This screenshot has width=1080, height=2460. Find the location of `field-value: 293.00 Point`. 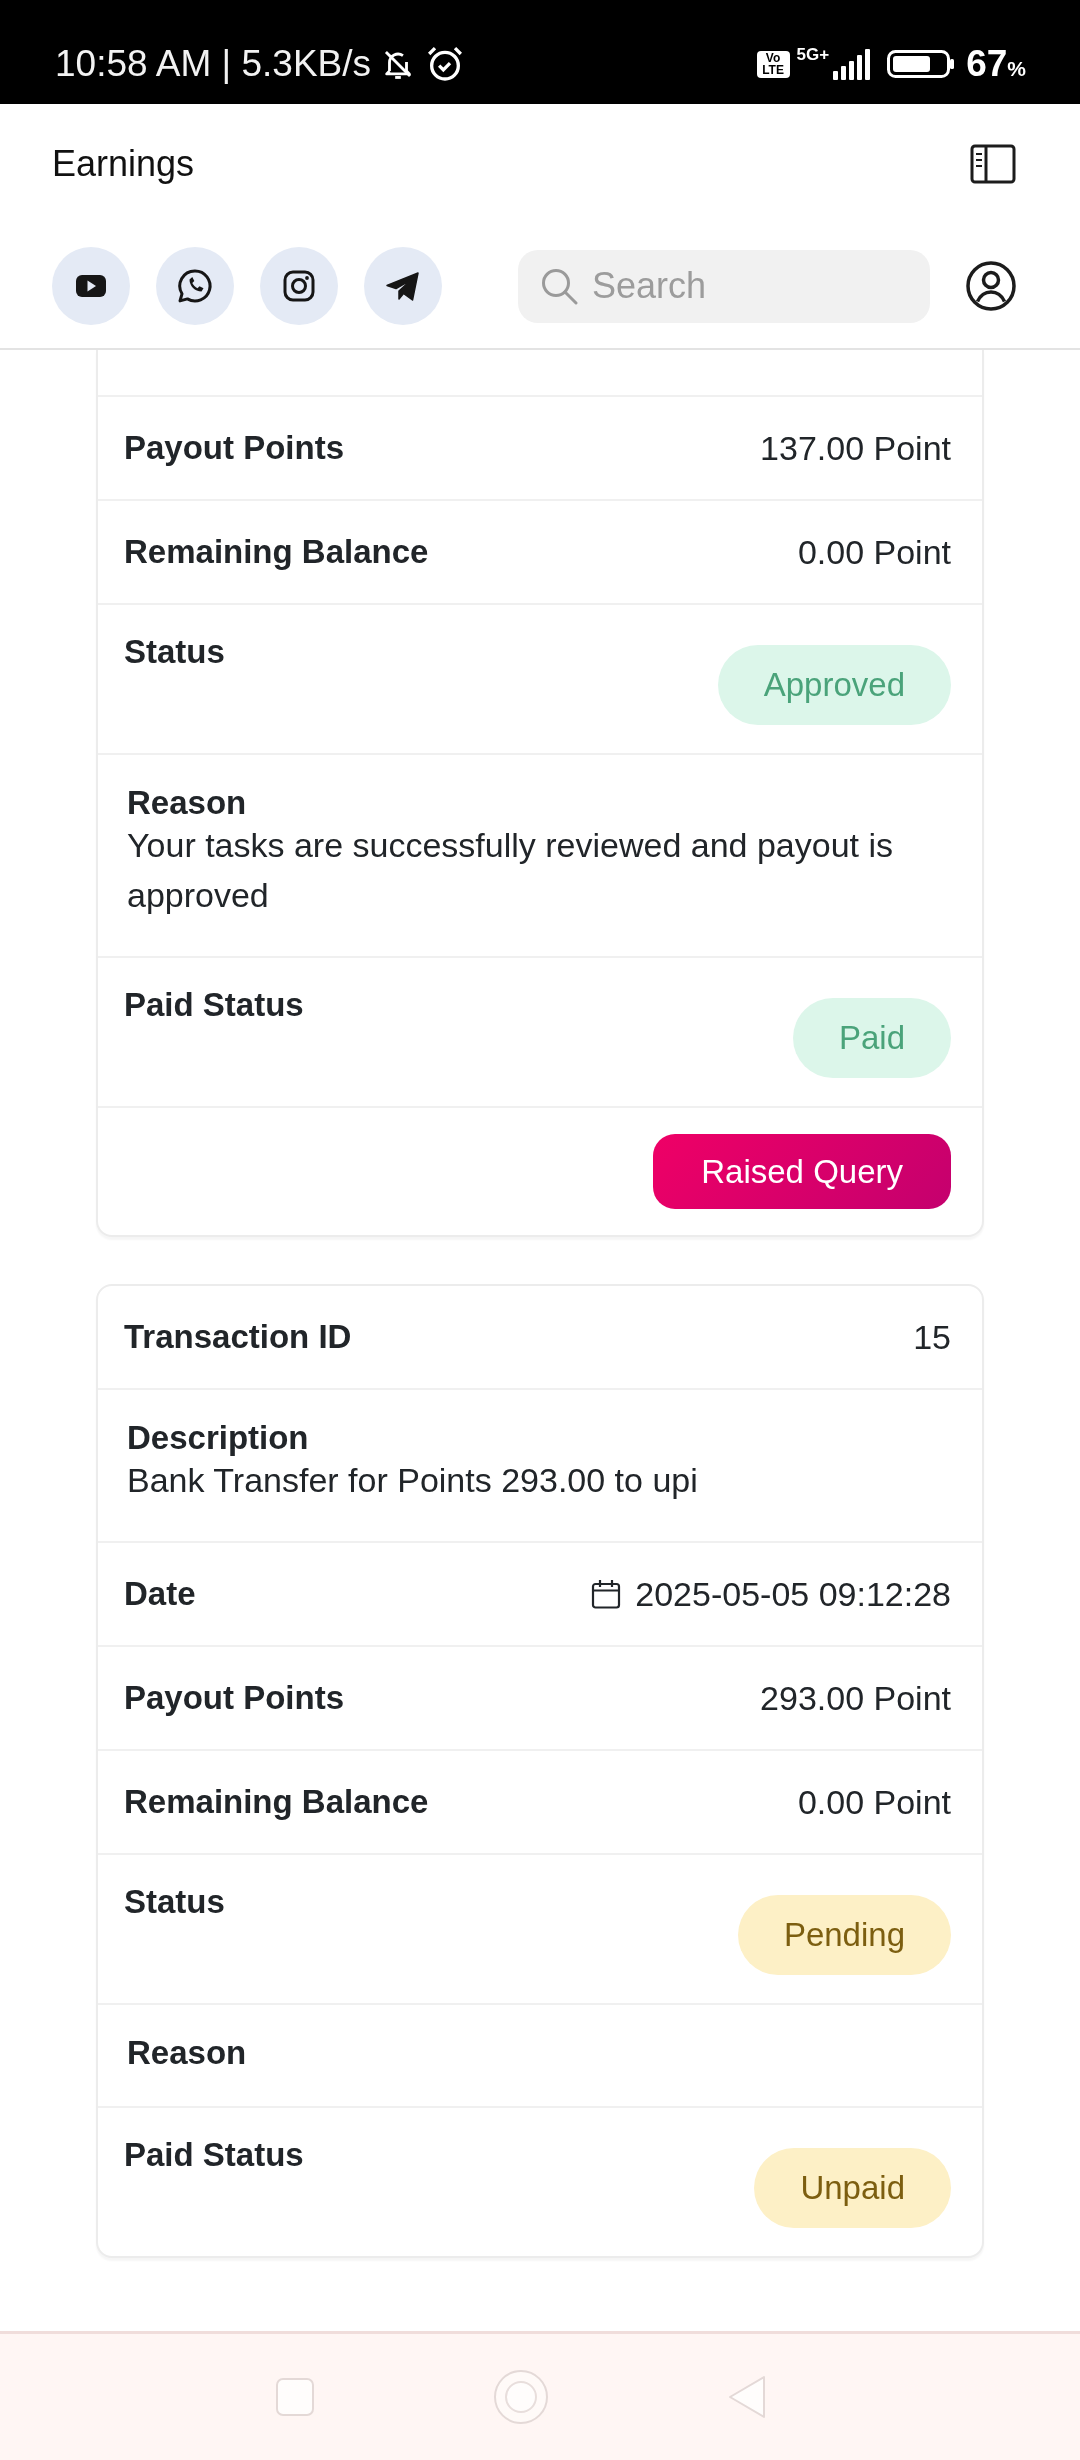

field-value: 293.00 Point is located at coordinates (855, 1698).